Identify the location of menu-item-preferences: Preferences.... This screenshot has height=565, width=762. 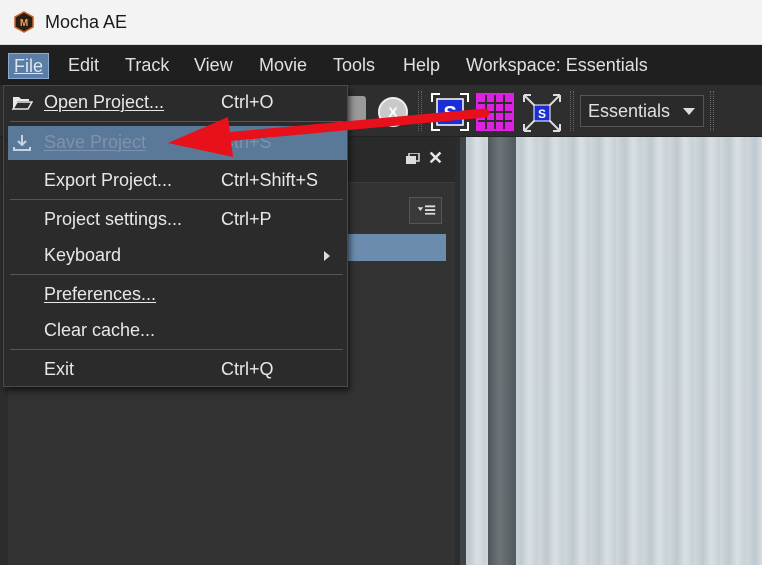
(175, 295).